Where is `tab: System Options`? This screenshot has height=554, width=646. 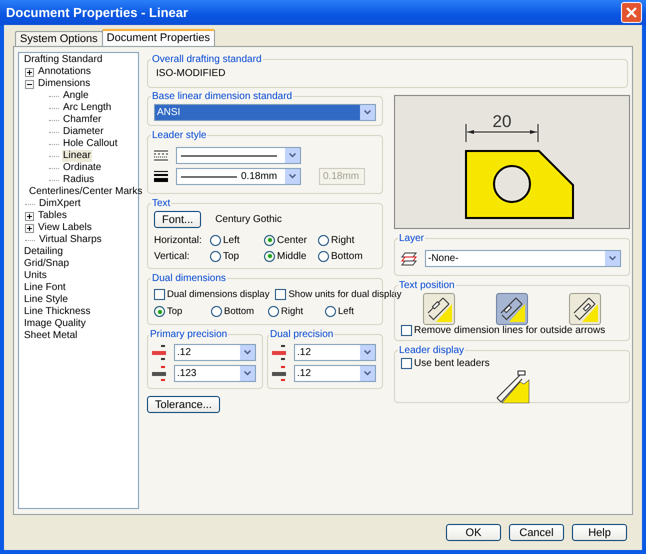
tab: System Options is located at coordinates (59, 38).